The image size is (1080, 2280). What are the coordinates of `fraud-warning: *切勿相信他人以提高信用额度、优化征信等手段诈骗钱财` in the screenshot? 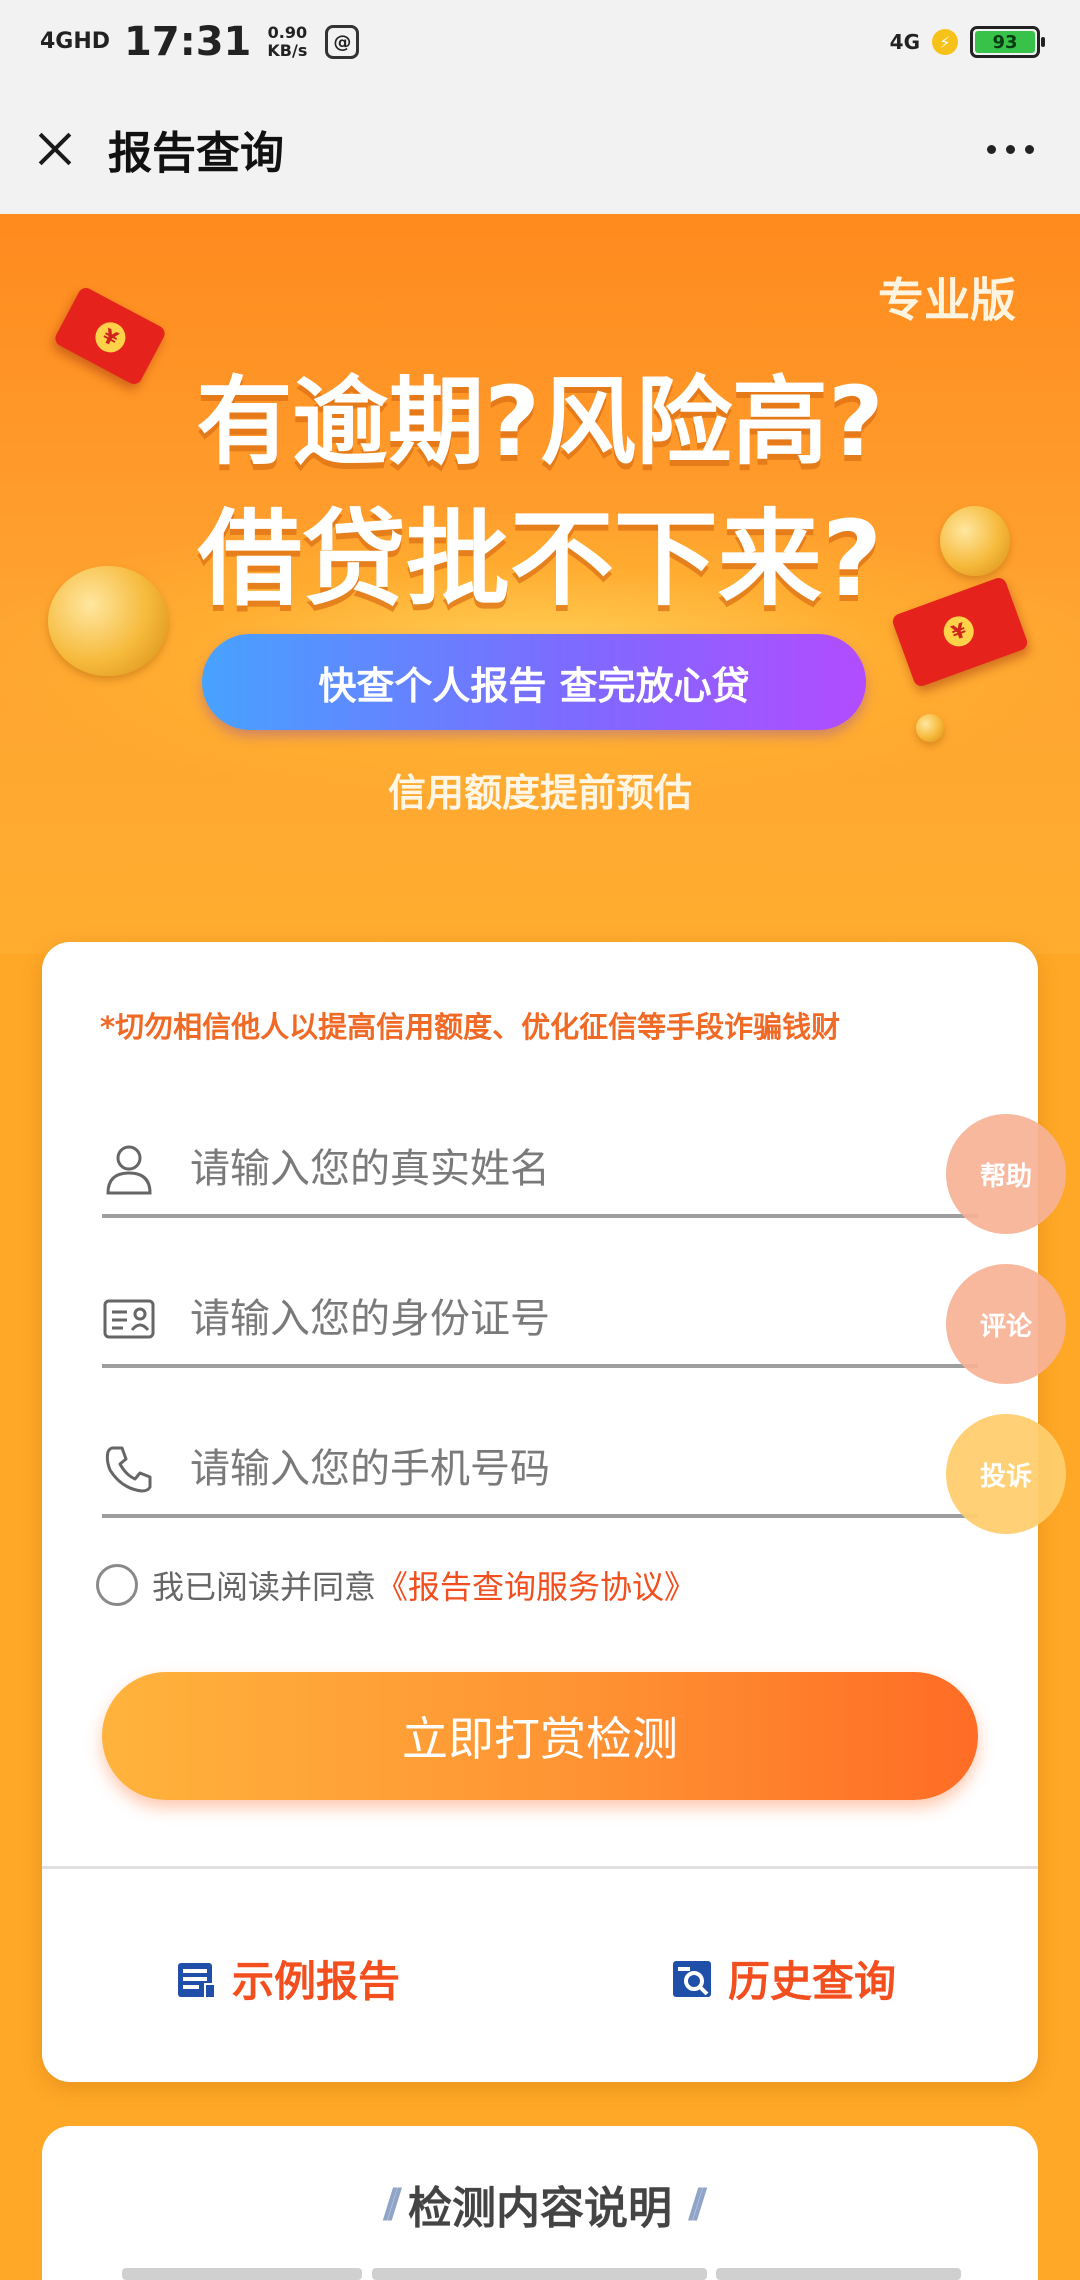 It's located at (470, 1027).